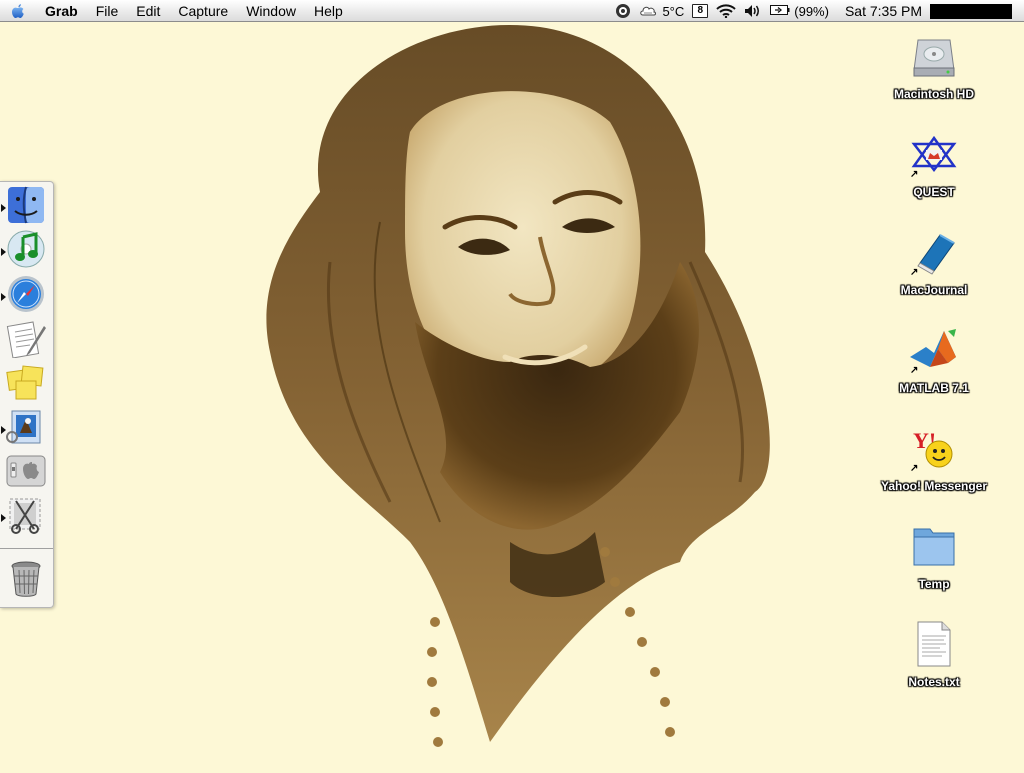 The height and width of the screenshot is (773, 1024). I want to click on battery-icon, so click(780, 11).